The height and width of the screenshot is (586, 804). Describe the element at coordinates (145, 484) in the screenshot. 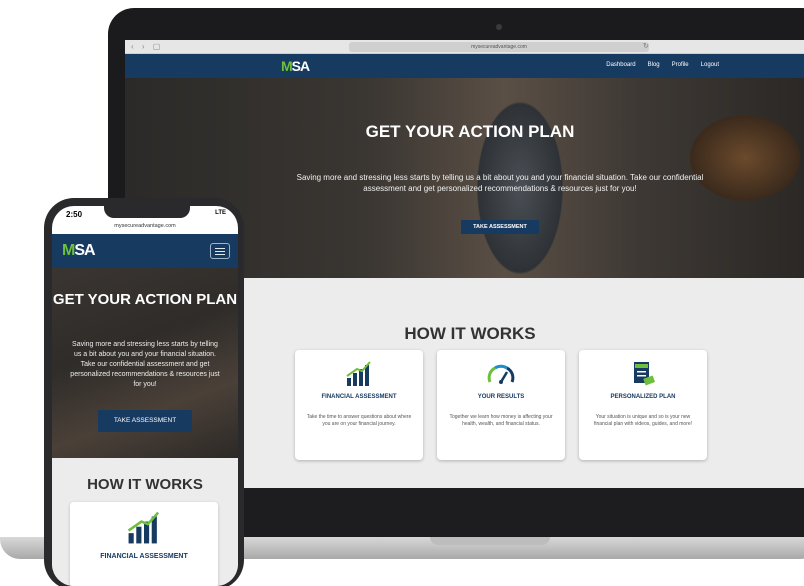

I see `how-it-works-title: HOW IT WORKS` at that location.